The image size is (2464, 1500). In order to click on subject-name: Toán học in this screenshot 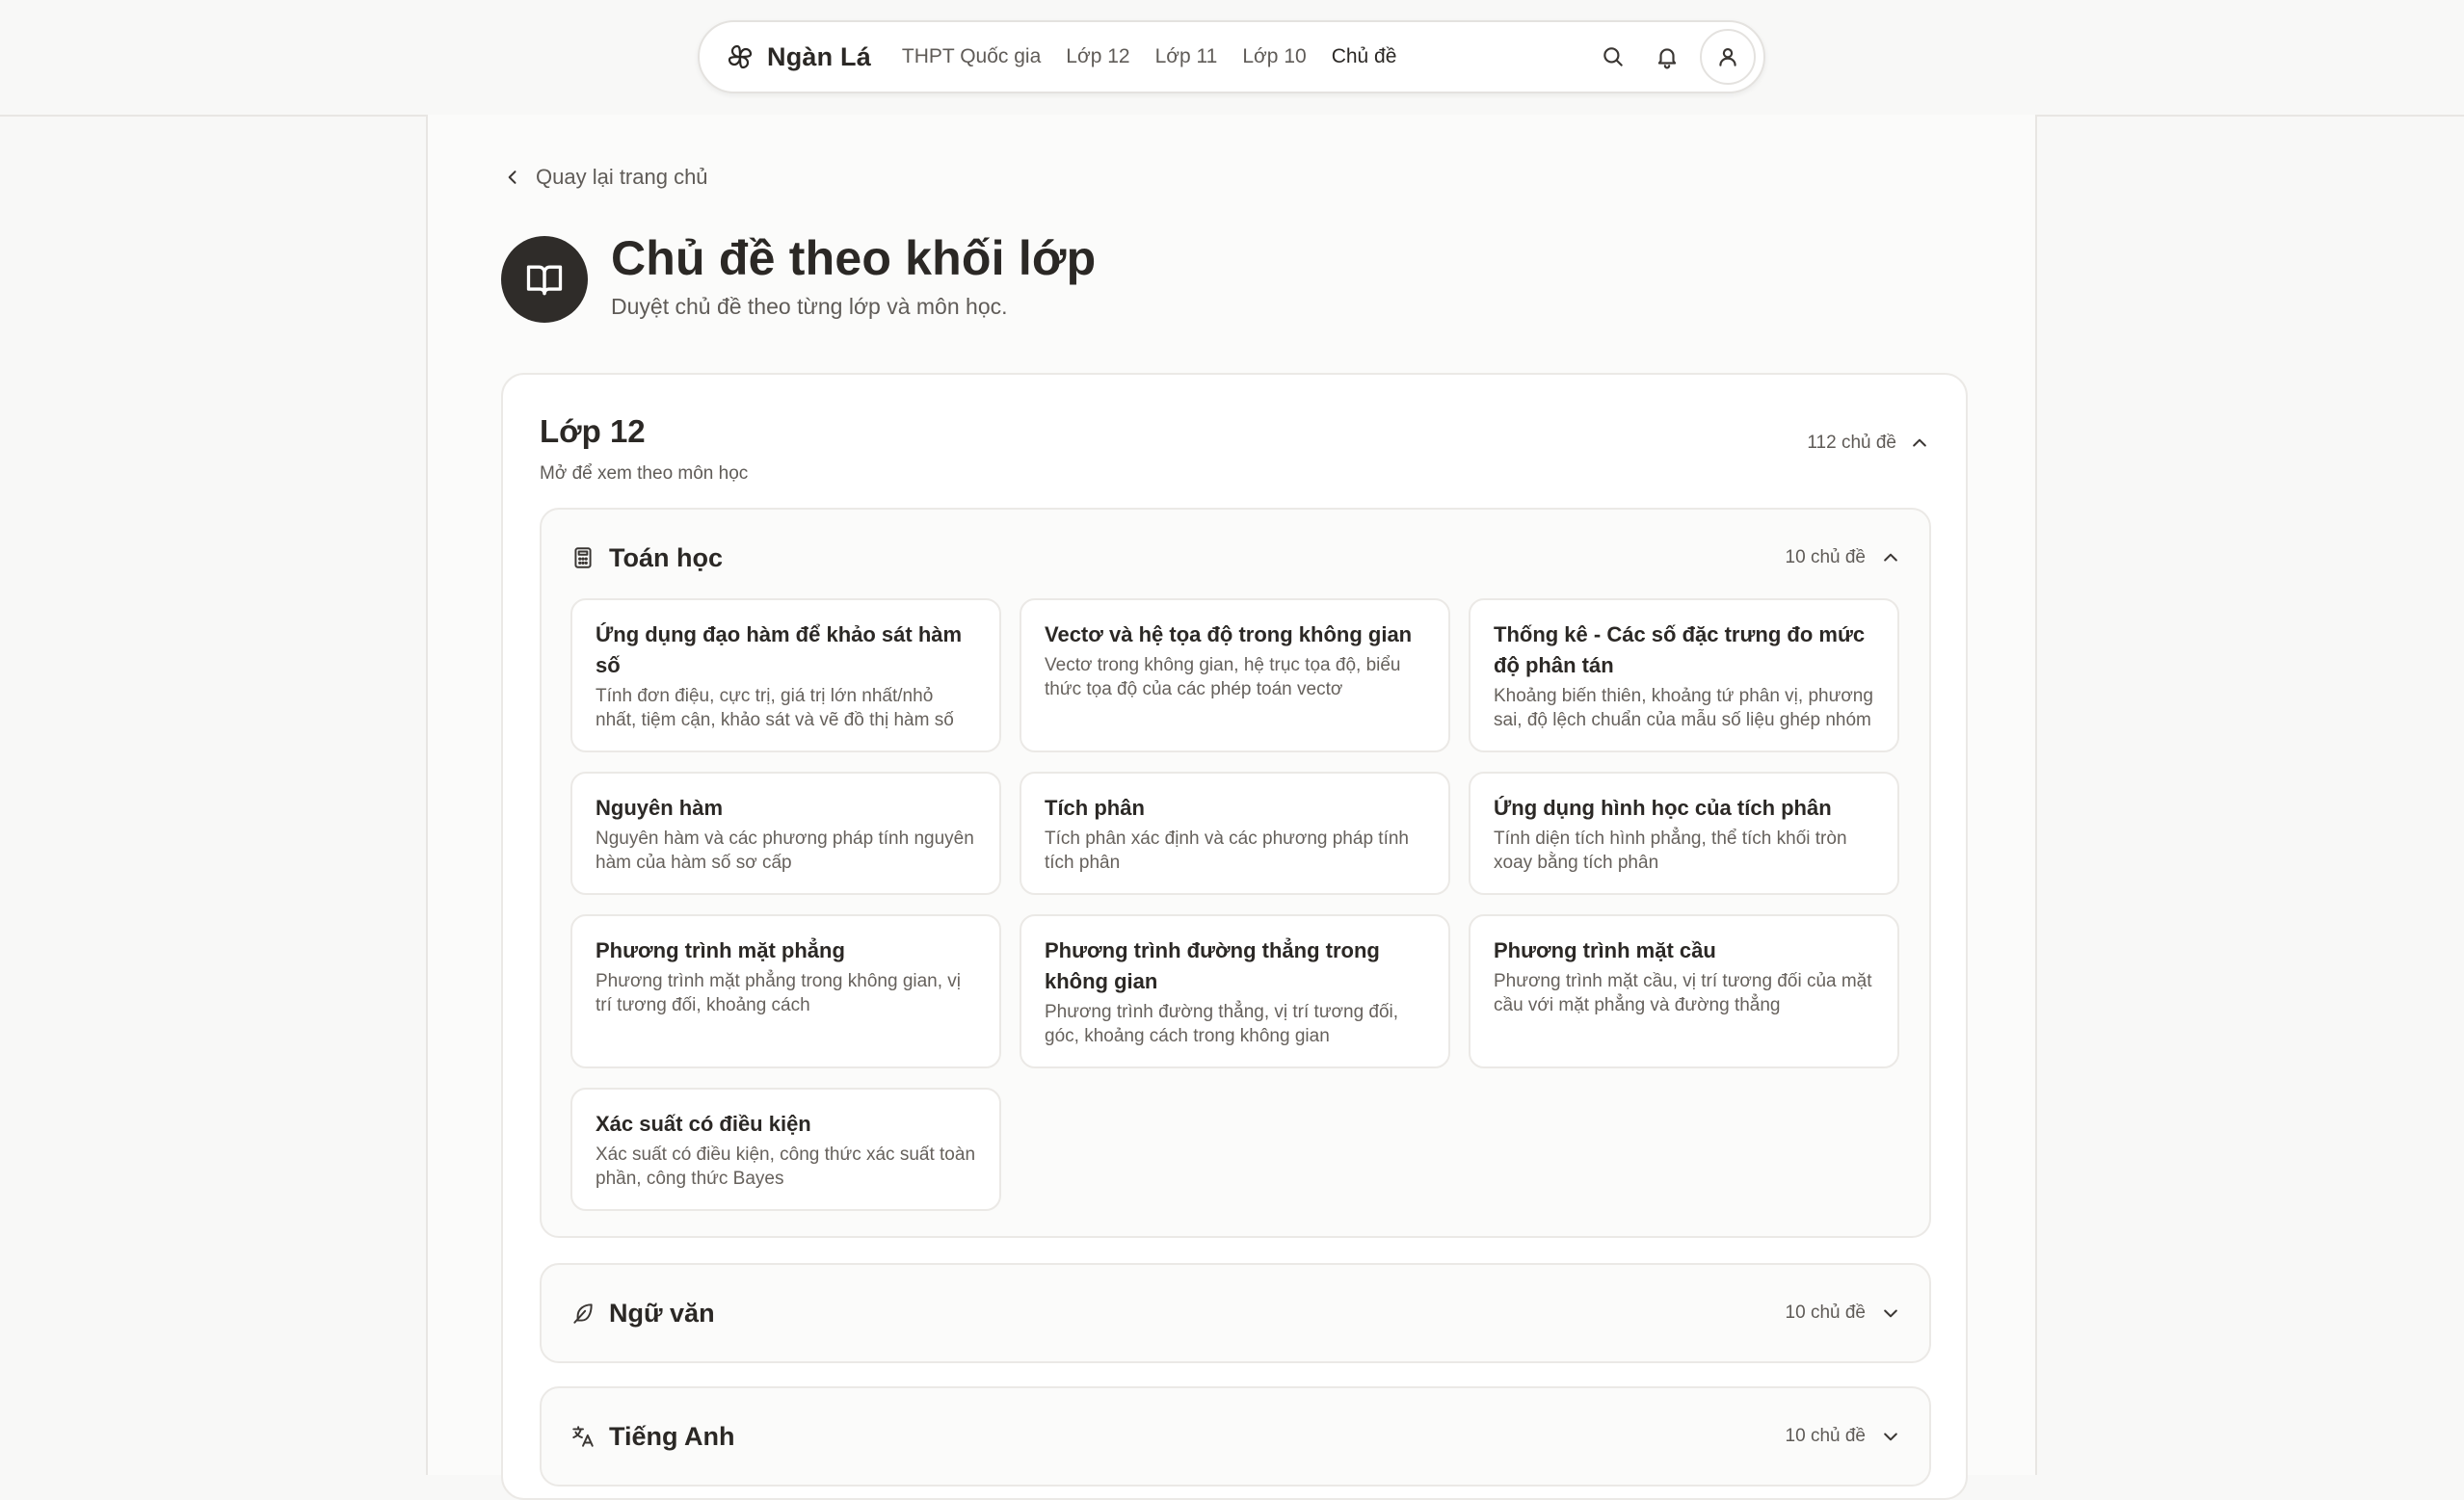, I will do `click(666, 557)`.